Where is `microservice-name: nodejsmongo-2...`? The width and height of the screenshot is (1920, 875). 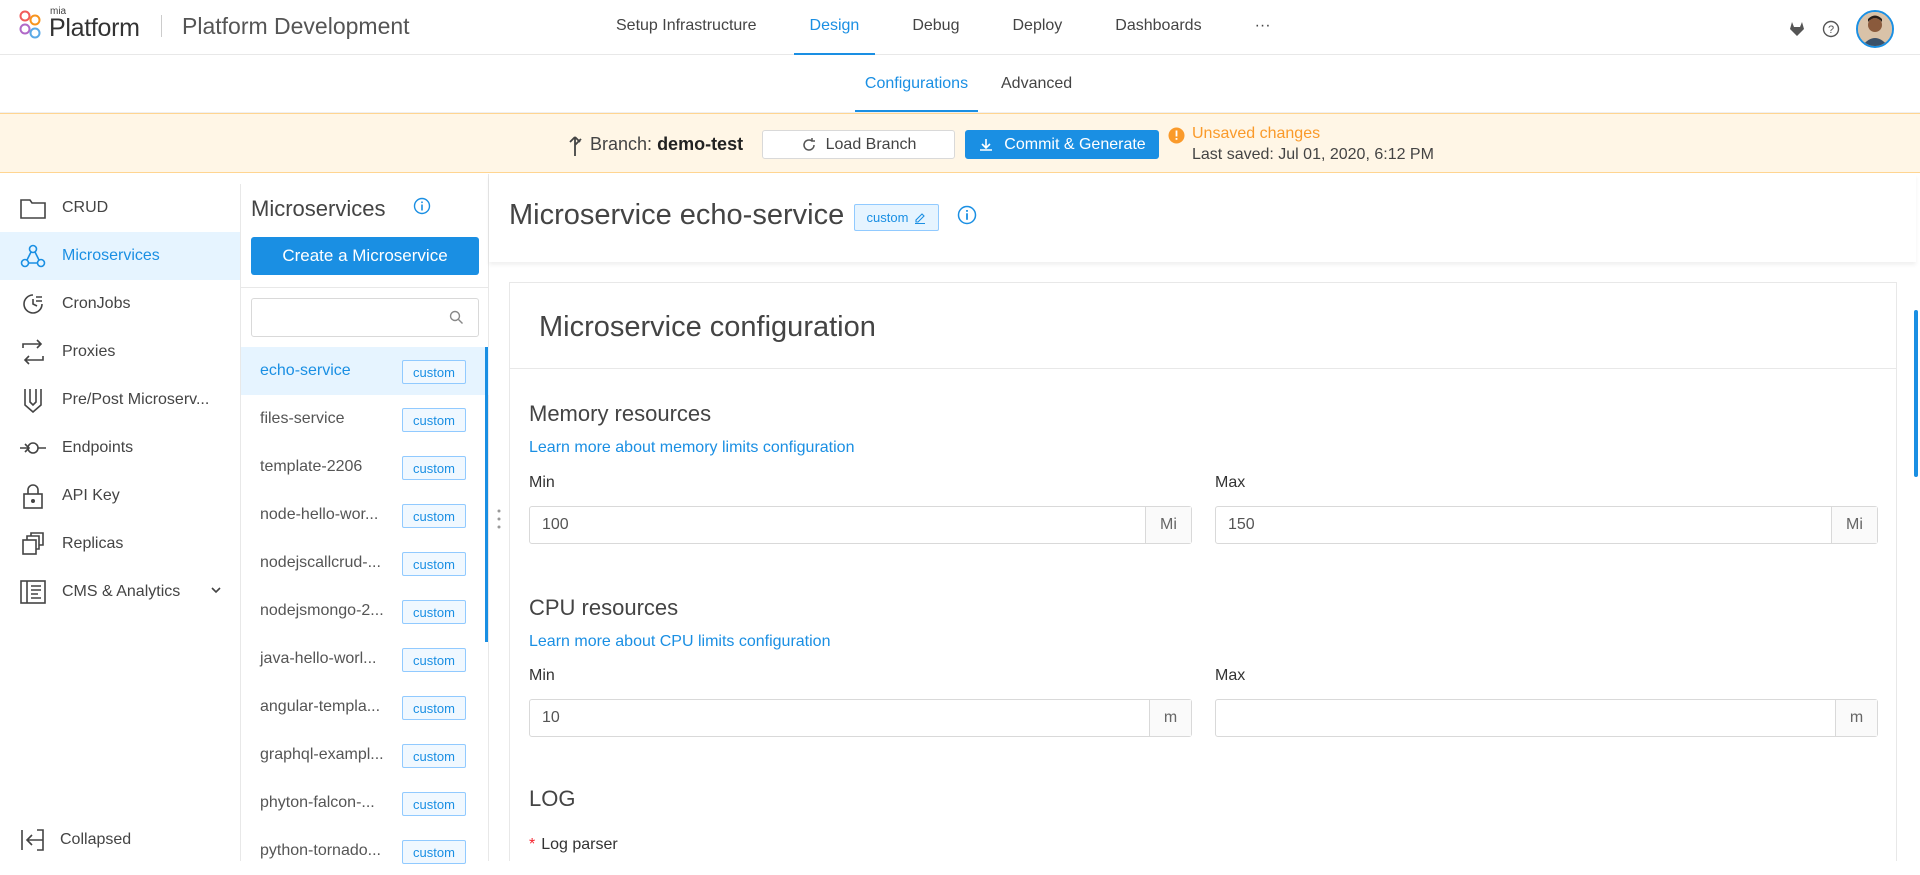 microservice-name: nodejsmongo-2... is located at coordinates (322, 610).